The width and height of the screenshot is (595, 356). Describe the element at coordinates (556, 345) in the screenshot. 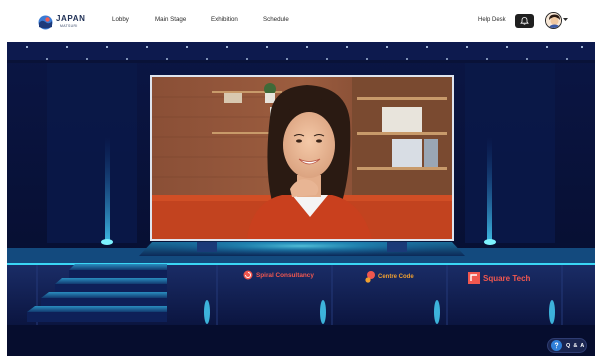

I see `question-icon` at that location.